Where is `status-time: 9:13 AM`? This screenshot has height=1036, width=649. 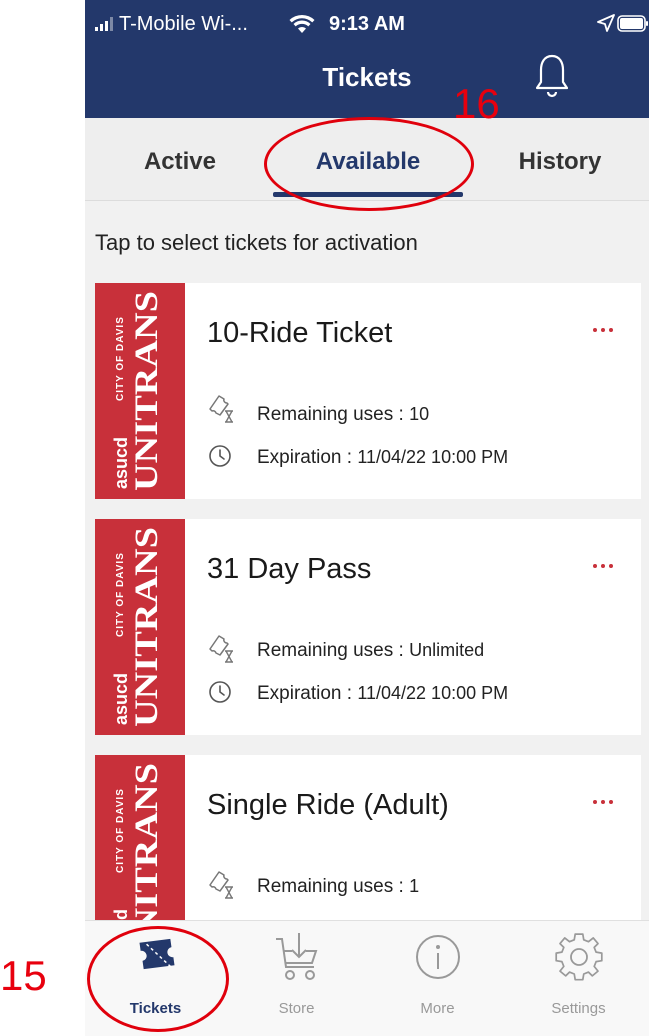 status-time: 9:13 AM is located at coordinates (367, 24).